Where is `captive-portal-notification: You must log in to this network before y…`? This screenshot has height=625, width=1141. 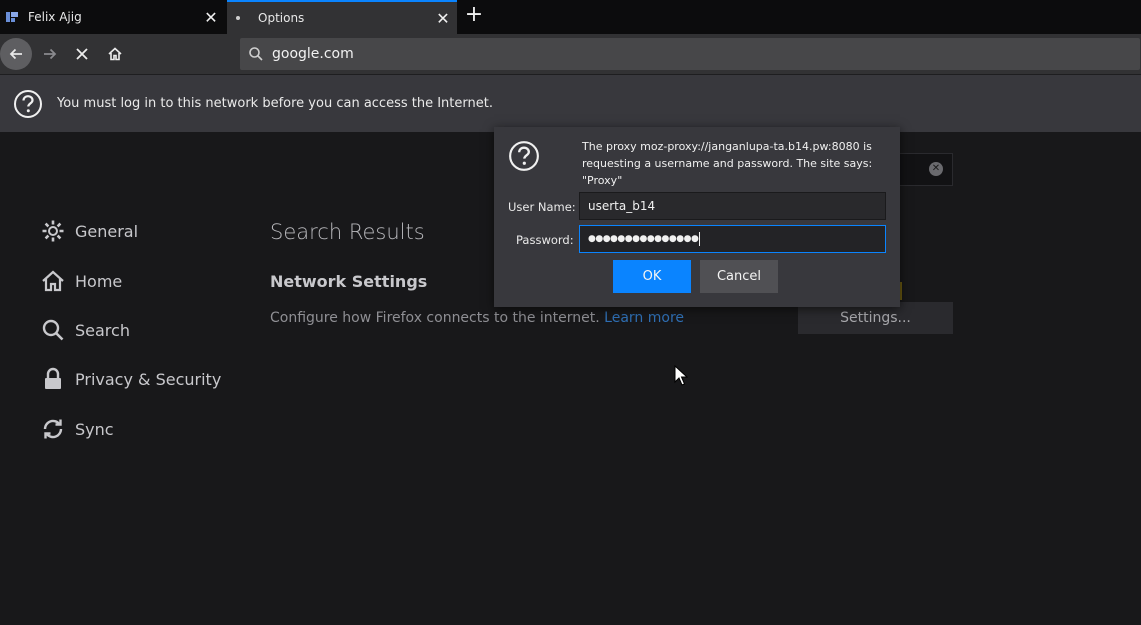 captive-portal-notification: You must log in to this network before y… is located at coordinates (570, 103).